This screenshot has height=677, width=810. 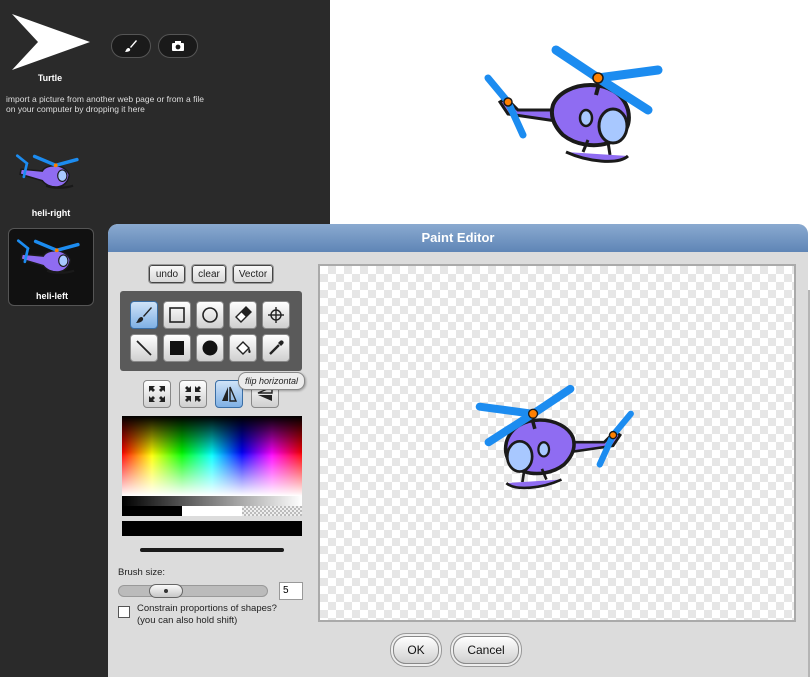 I want to click on tool-filled-rectangle, so click(x=177, y=348).